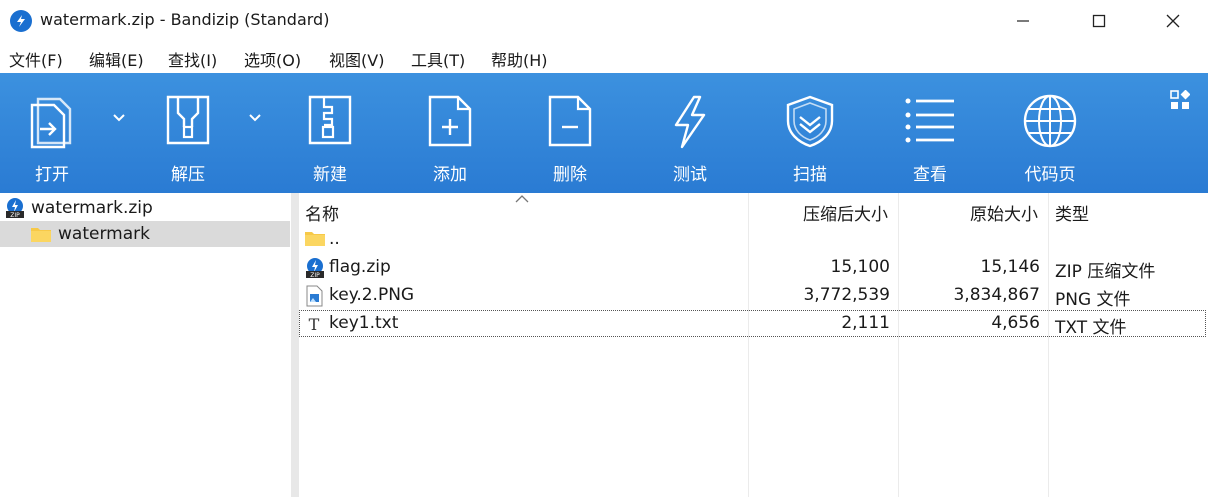 This screenshot has width=1208, height=497. What do you see at coordinates (314, 296) in the screenshot?
I see `png-file-icon` at bounding box center [314, 296].